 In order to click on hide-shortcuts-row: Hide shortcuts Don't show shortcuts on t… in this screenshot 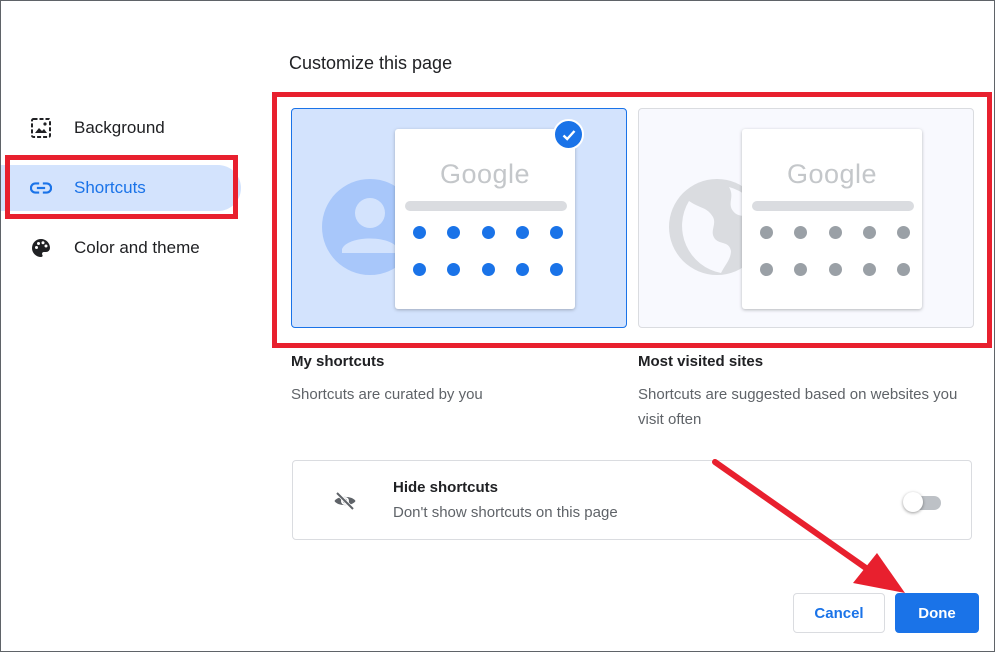, I will do `click(632, 500)`.